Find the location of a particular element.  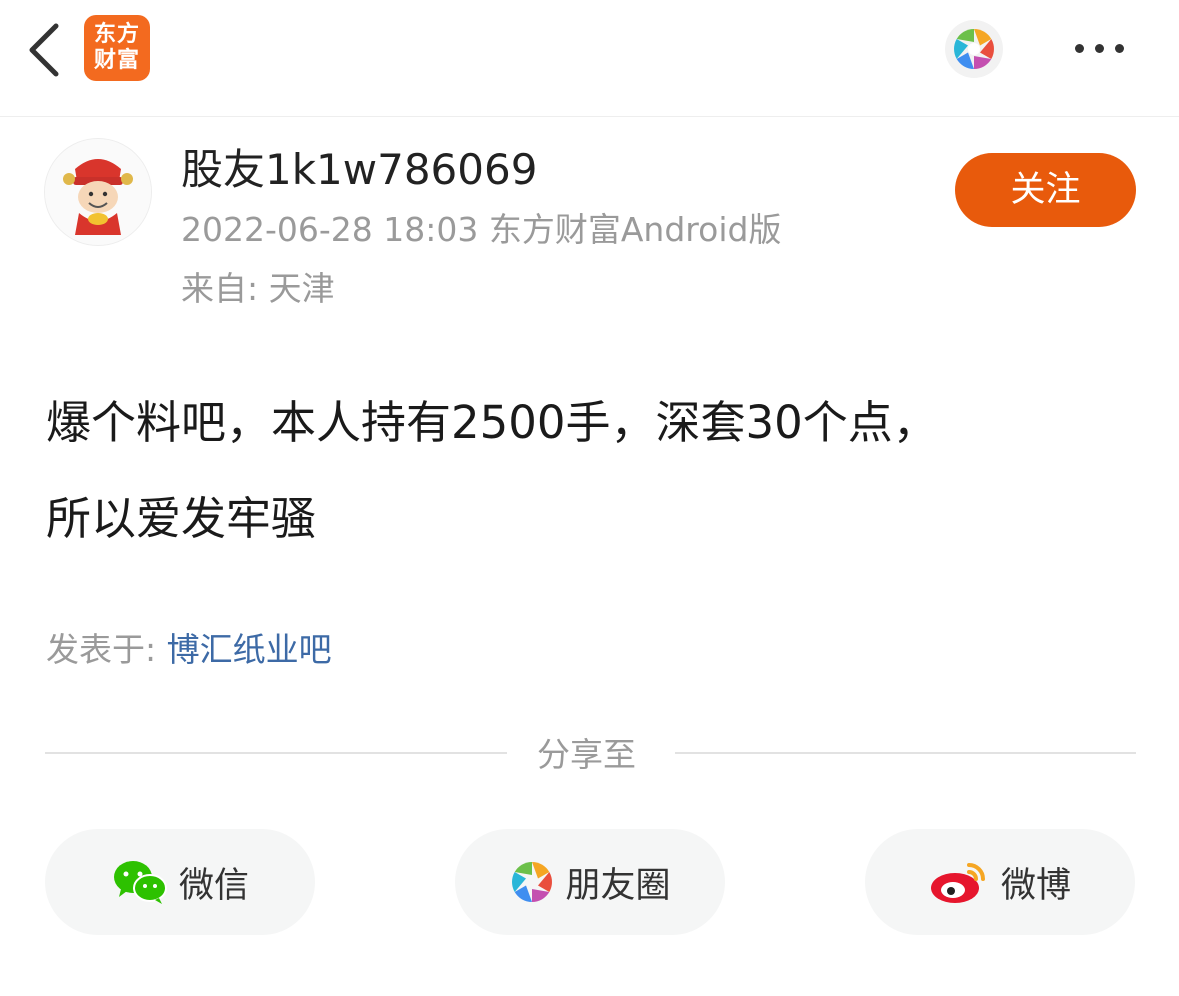

post-content-line: 所以爱发牢骚 is located at coordinates (181, 518).